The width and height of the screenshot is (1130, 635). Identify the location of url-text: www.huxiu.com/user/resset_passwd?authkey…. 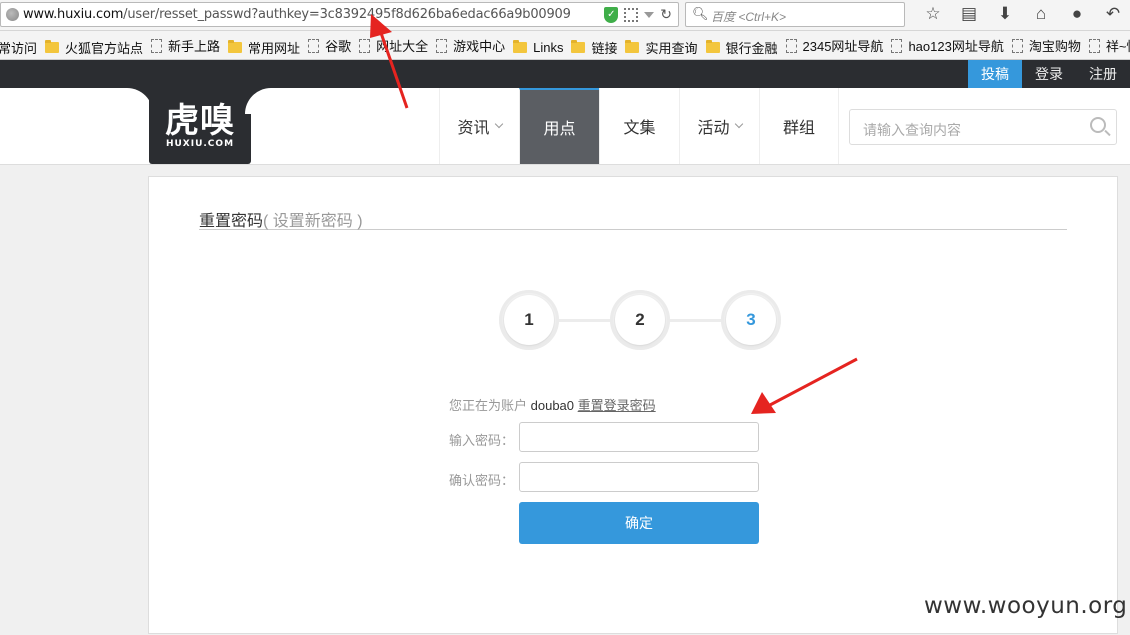
(297, 14).